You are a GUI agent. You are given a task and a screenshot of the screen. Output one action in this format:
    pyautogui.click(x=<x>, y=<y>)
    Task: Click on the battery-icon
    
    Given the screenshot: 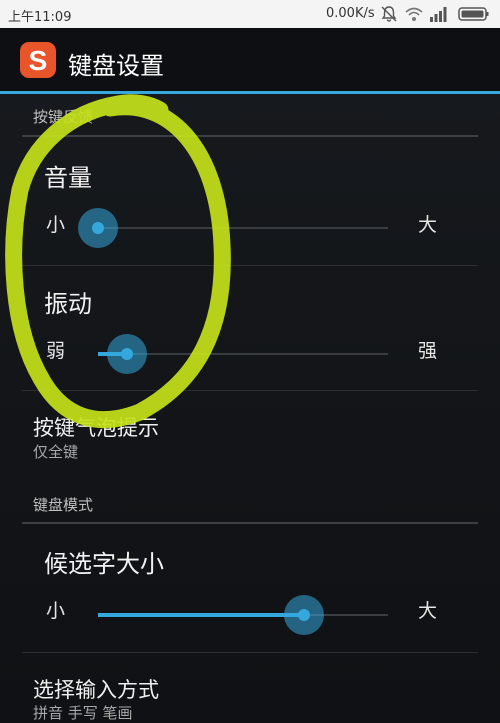 What is the action you would take?
    pyautogui.click(x=473, y=14)
    